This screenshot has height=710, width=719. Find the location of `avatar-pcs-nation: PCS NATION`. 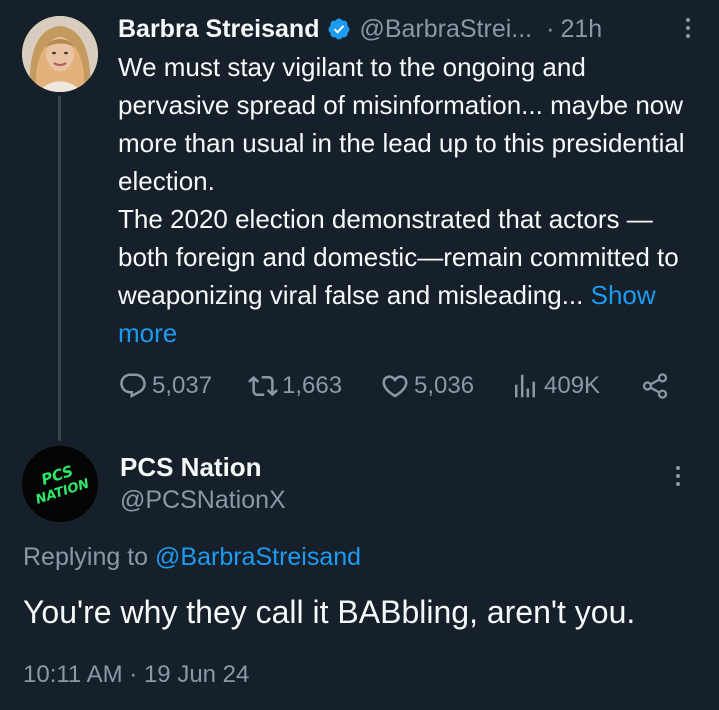

avatar-pcs-nation: PCS NATION is located at coordinates (60, 484).